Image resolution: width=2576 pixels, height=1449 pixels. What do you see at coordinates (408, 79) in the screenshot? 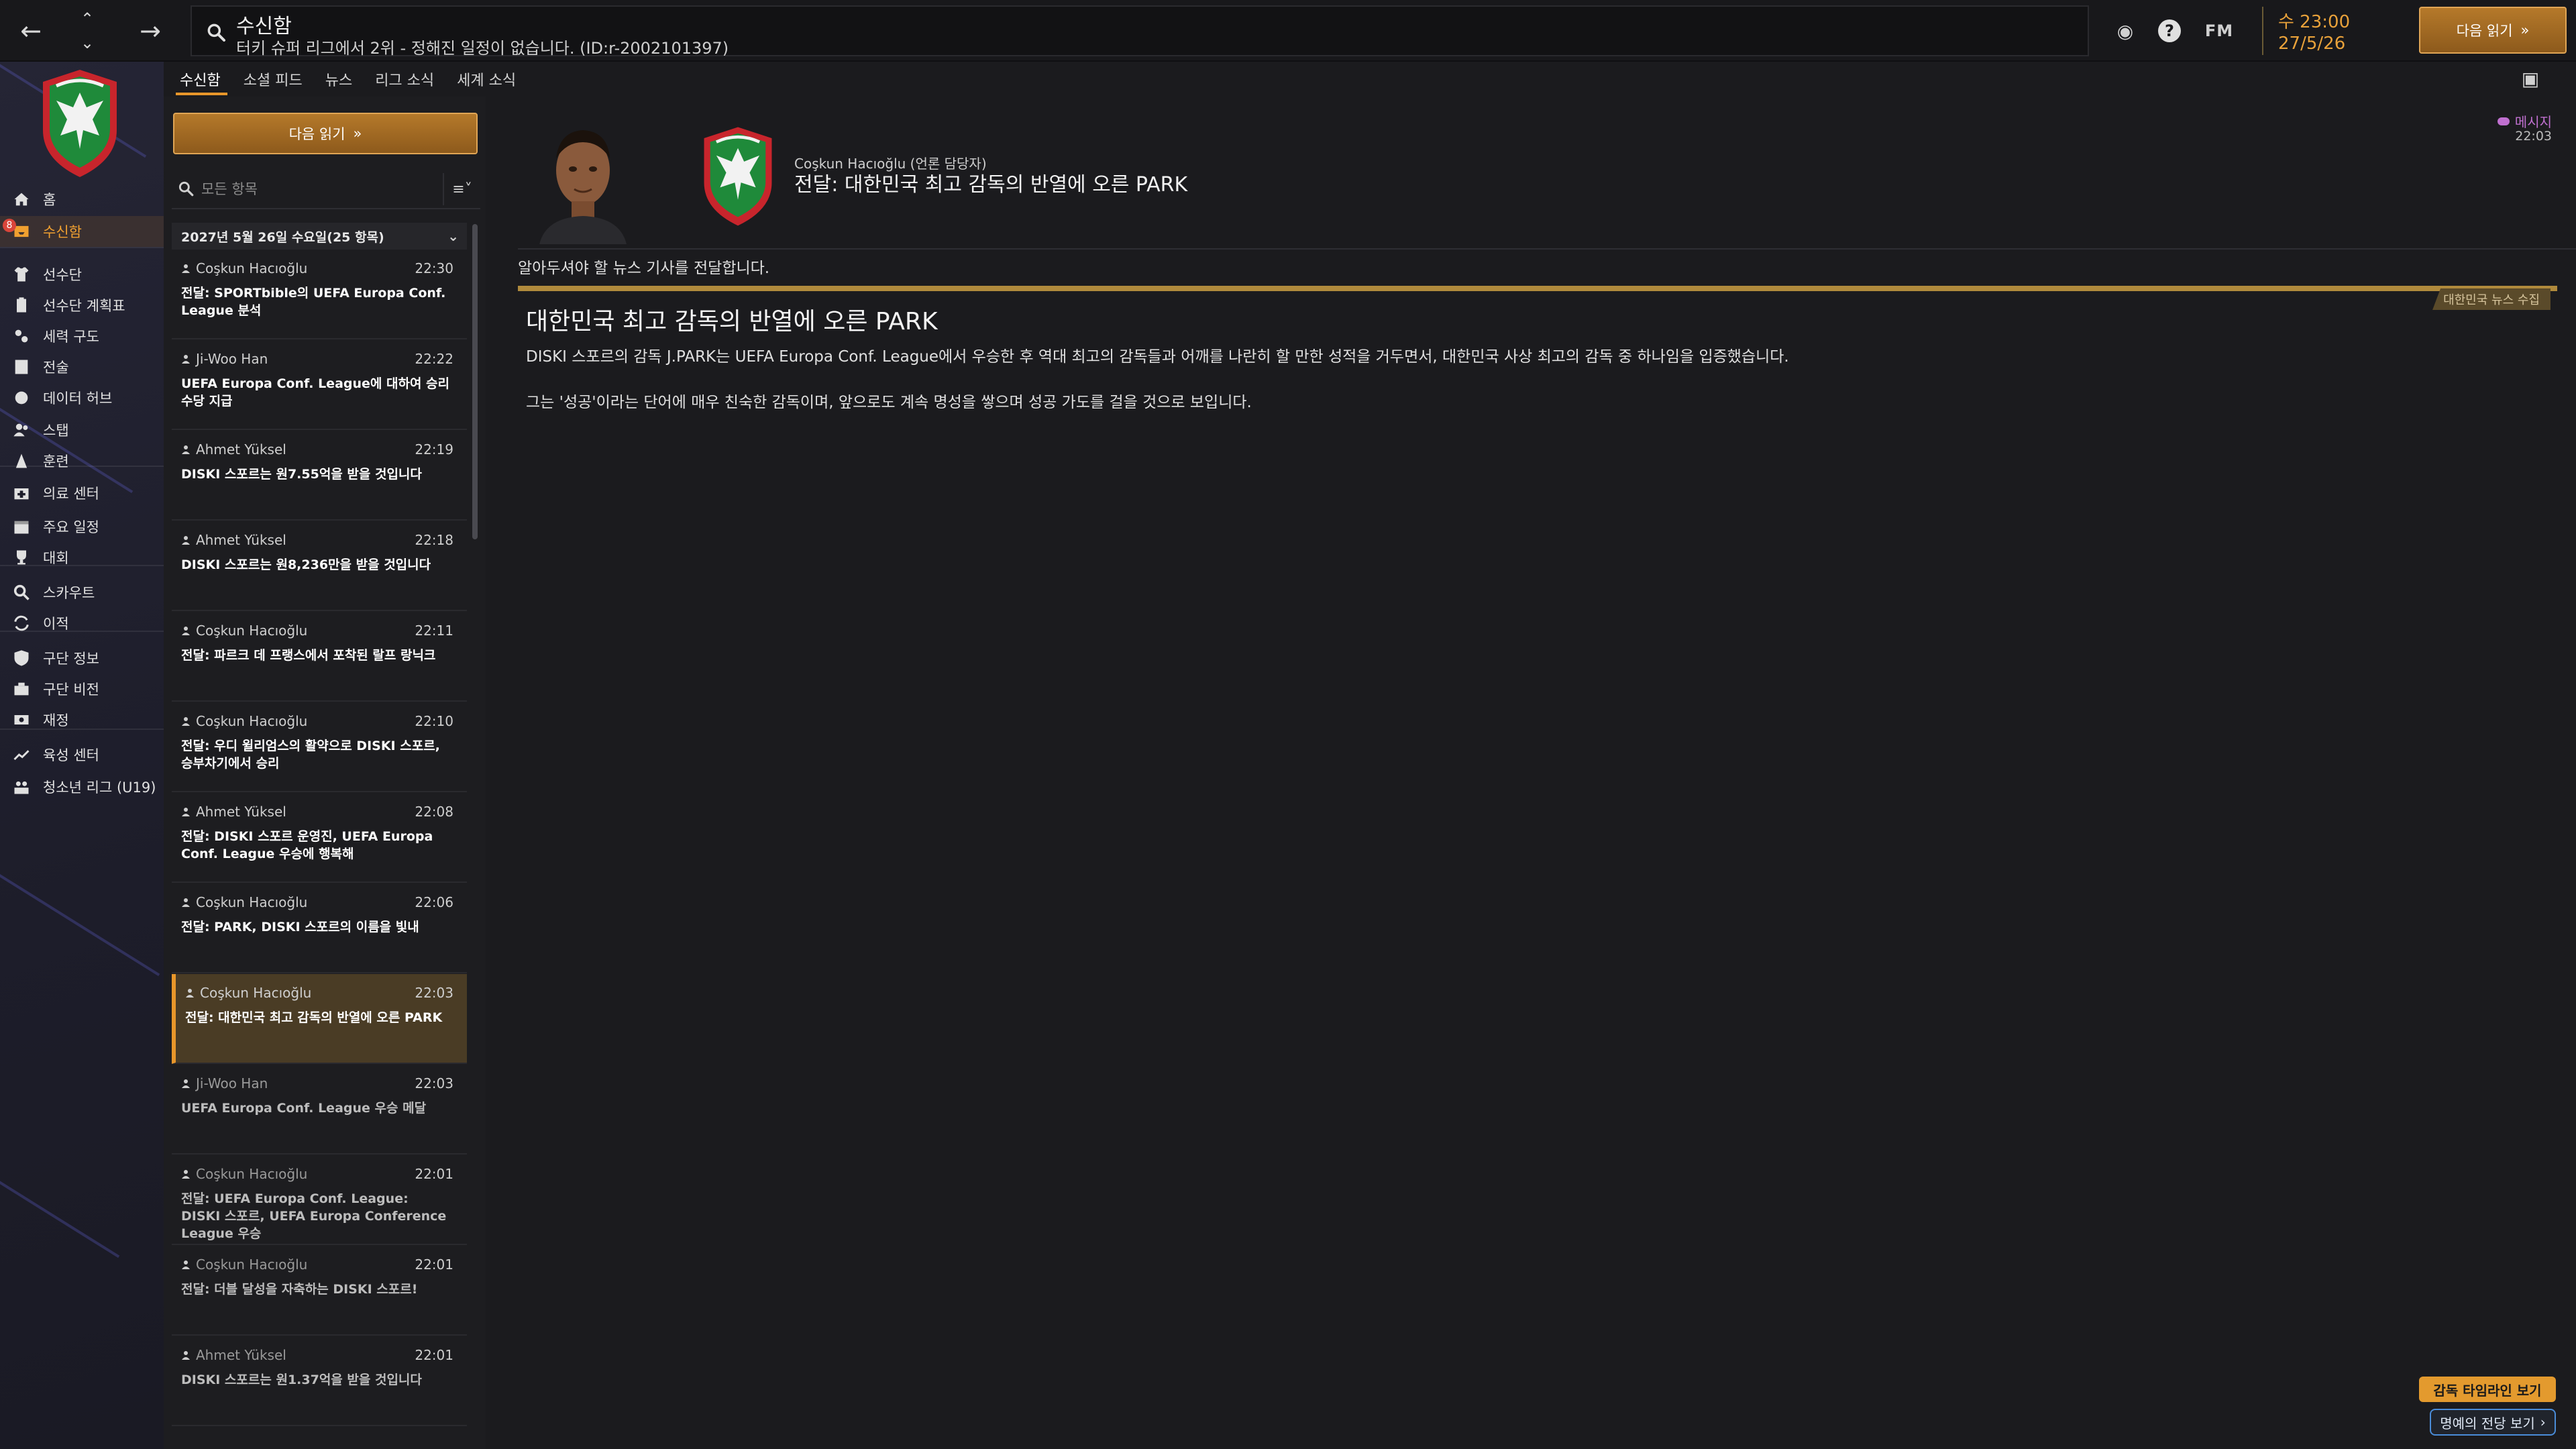
I see `tab-league-news: 리그 소식` at bounding box center [408, 79].